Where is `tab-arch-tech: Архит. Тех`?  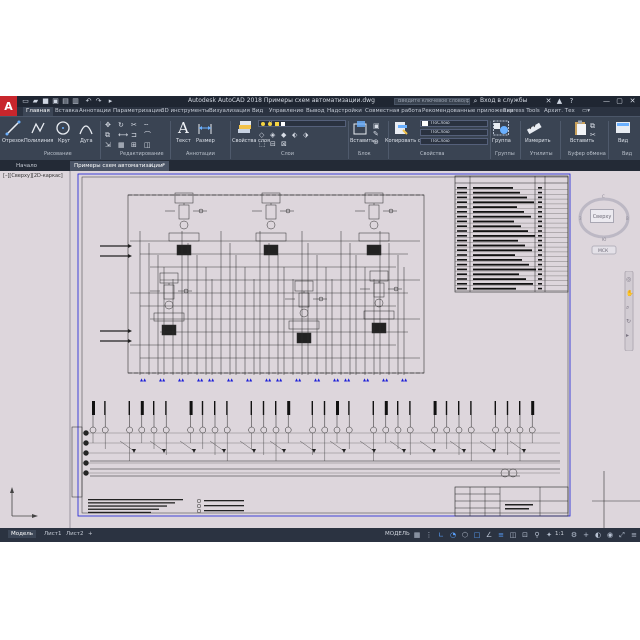
tab-arch-tech: Архит. Тех is located at coordinates (559, 111).